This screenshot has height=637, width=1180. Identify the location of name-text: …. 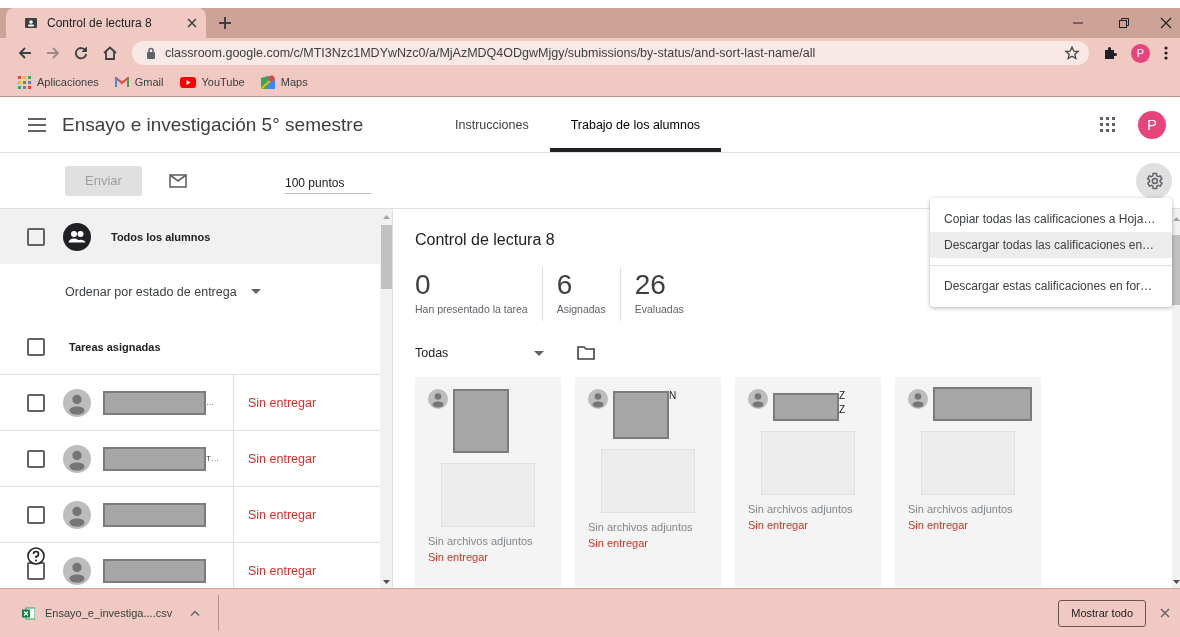
(210, 402).